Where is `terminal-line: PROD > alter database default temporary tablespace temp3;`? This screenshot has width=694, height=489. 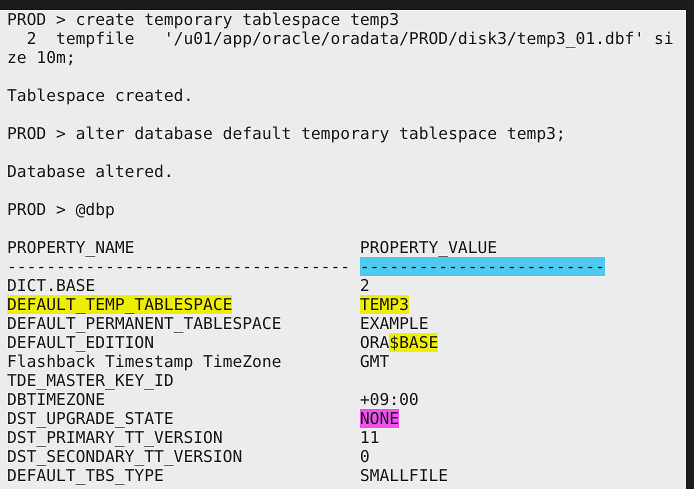
terminal-line: PROD > alter database default temporary tablespace temp3; is located at coordinates (286, 133).